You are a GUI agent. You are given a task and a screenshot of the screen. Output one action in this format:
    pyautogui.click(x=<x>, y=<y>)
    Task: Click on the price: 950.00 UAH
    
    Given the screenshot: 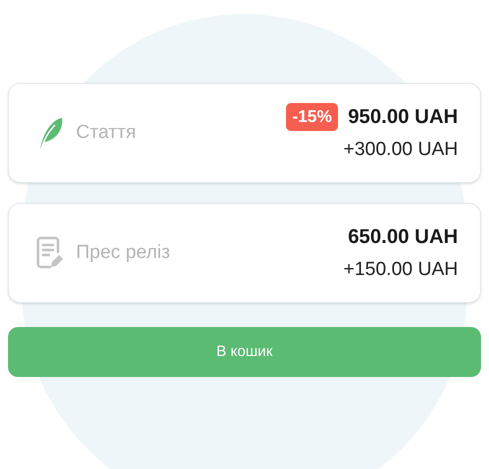 What is the action you would take?
    pyautogui.click(x=403, y=117)
    